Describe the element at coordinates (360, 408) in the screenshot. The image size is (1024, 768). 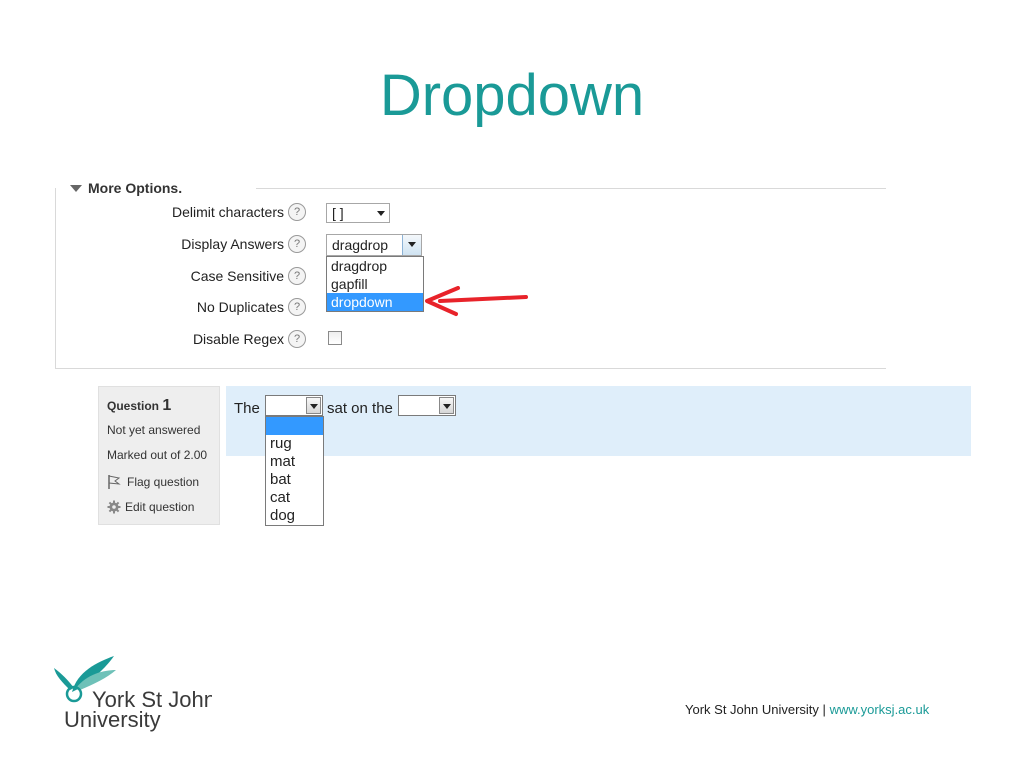
I see `question-text-middle: sat on the` at that location.